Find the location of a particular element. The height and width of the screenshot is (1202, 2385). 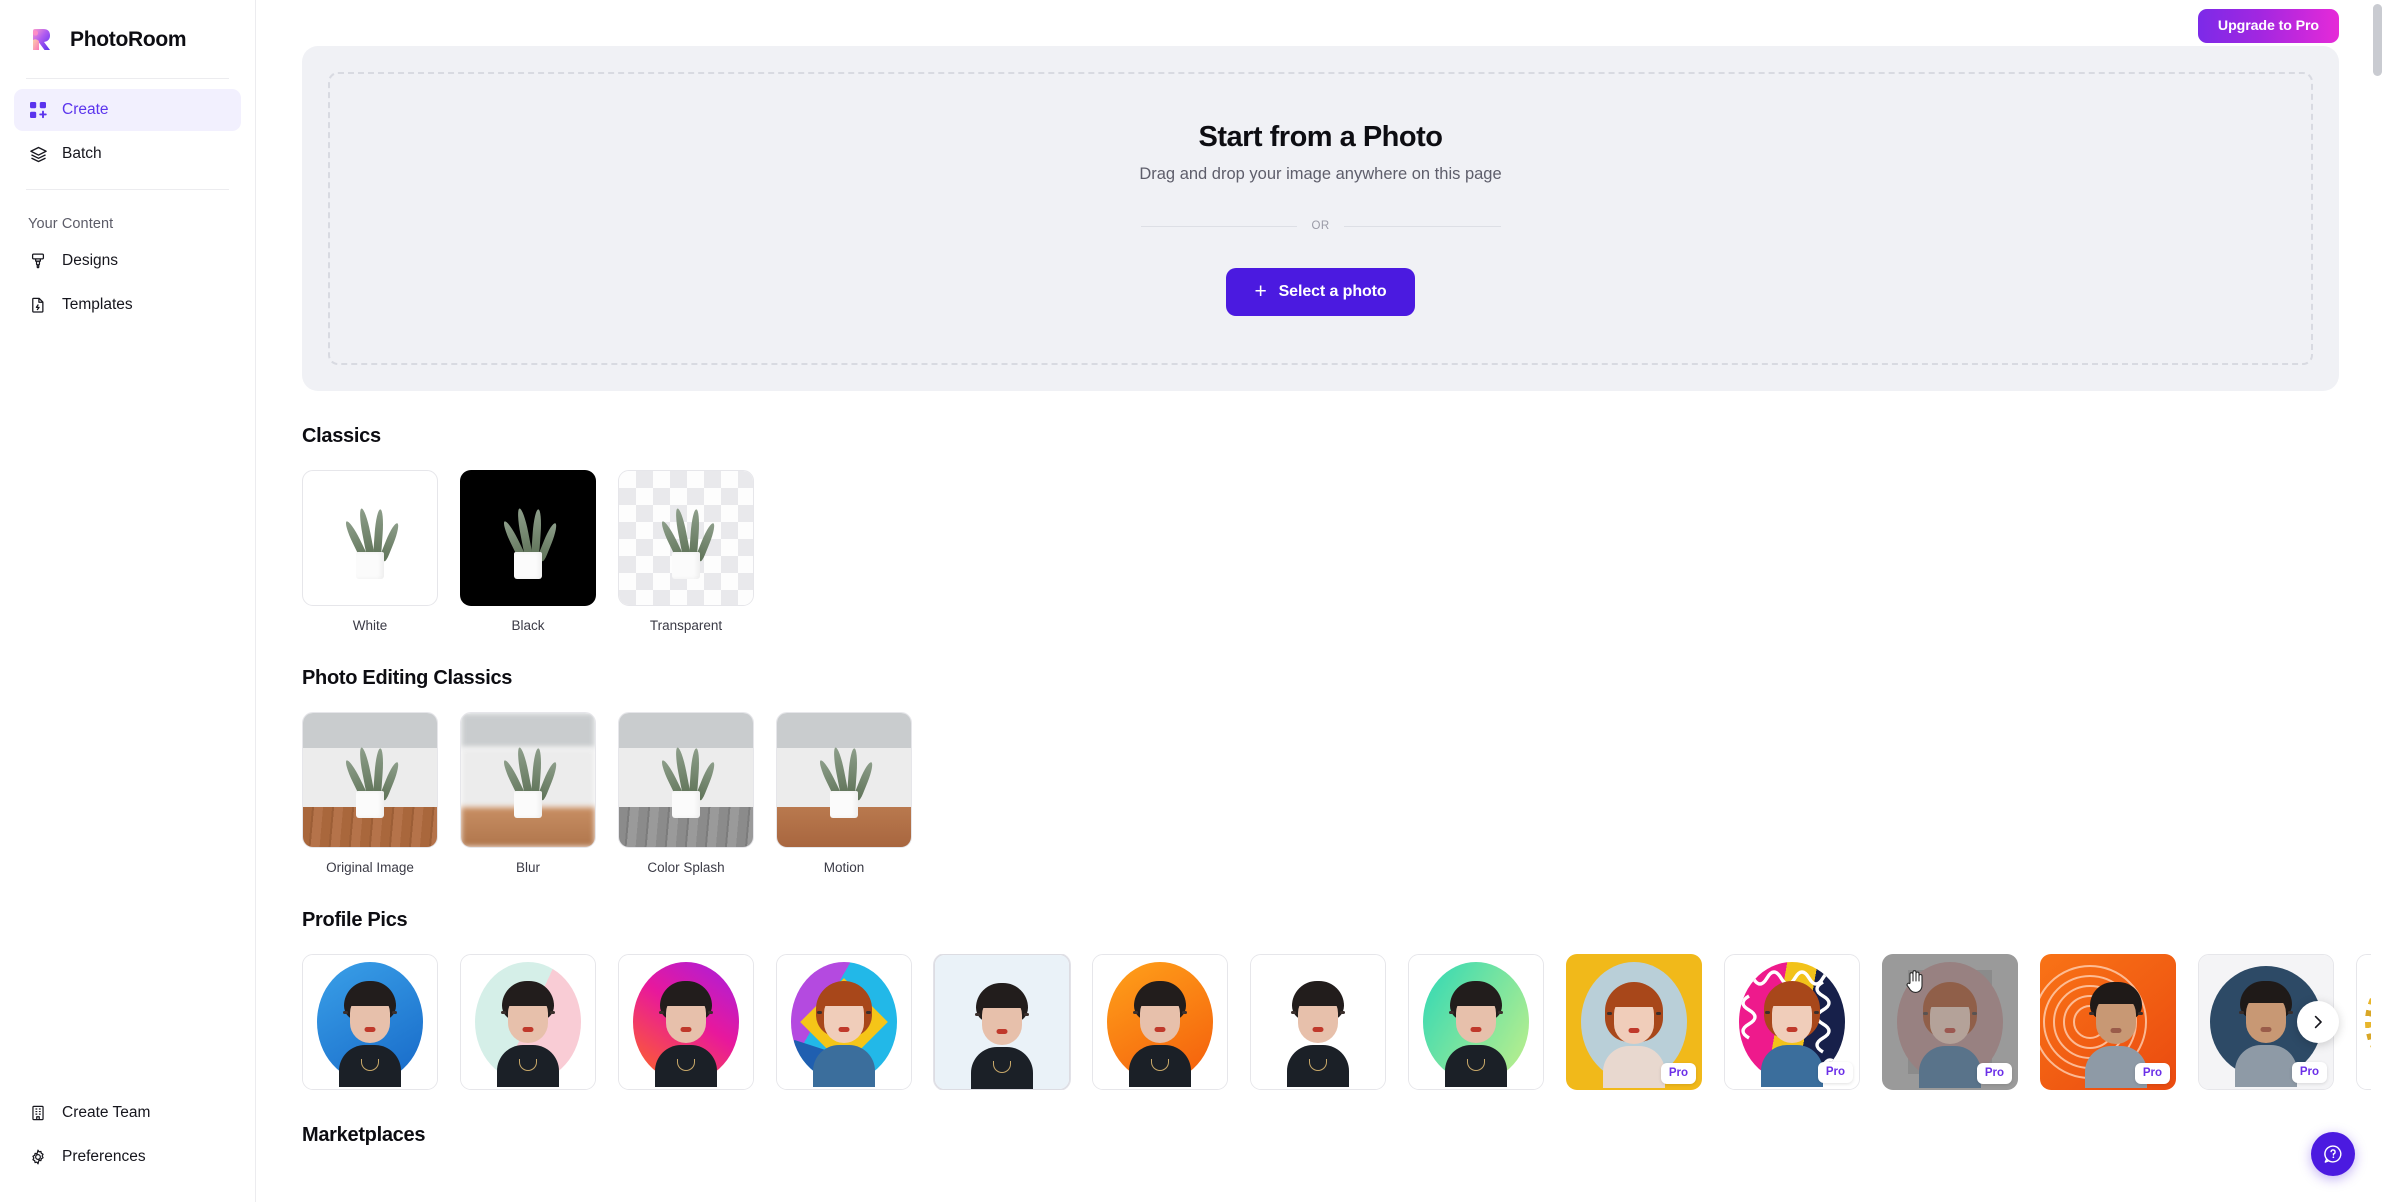

sidebar-item-designs-label: Designs is located at coordinates (90, 261).